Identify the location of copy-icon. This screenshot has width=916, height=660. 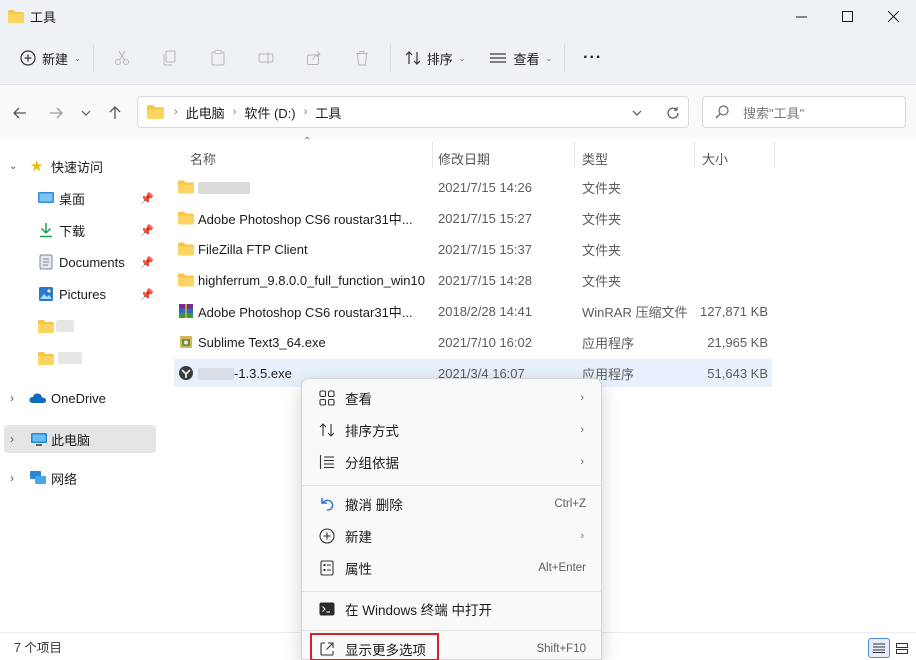
(169, 58).